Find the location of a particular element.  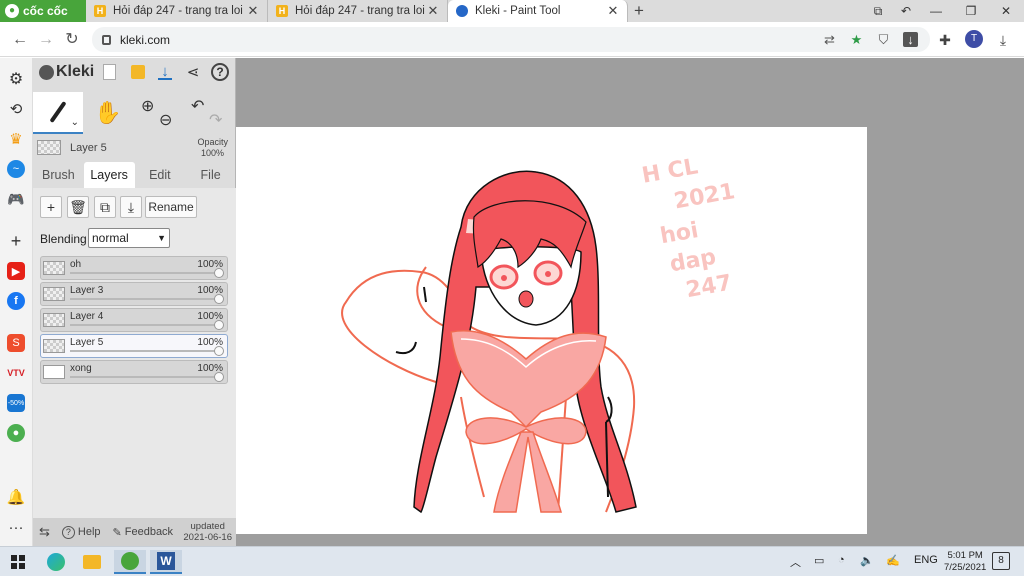

update-info: updated 2021-06-16 is located at coordinates (207, 532).